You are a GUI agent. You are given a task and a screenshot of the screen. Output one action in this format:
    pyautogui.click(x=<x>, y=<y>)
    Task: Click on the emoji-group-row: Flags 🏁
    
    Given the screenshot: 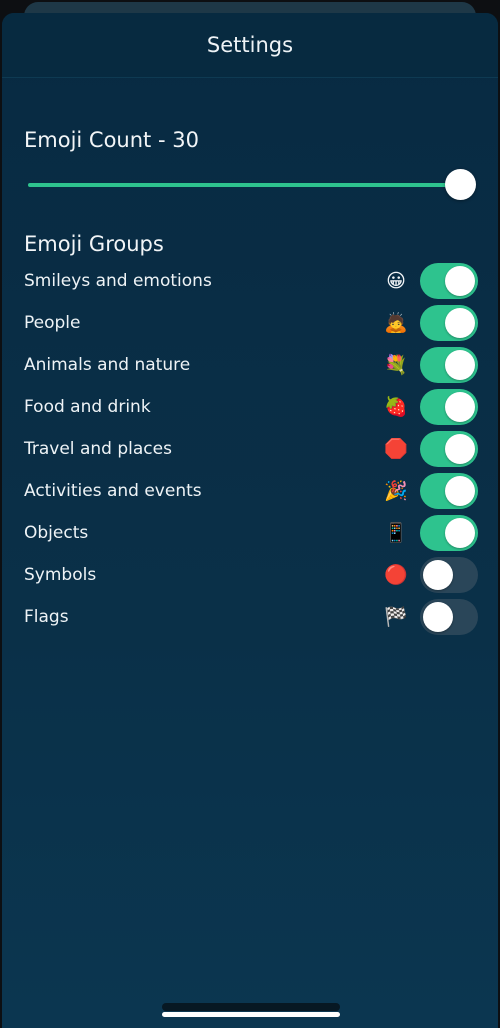 What is the action you would take?
    pyautogui.click(x=251, y=617)
    